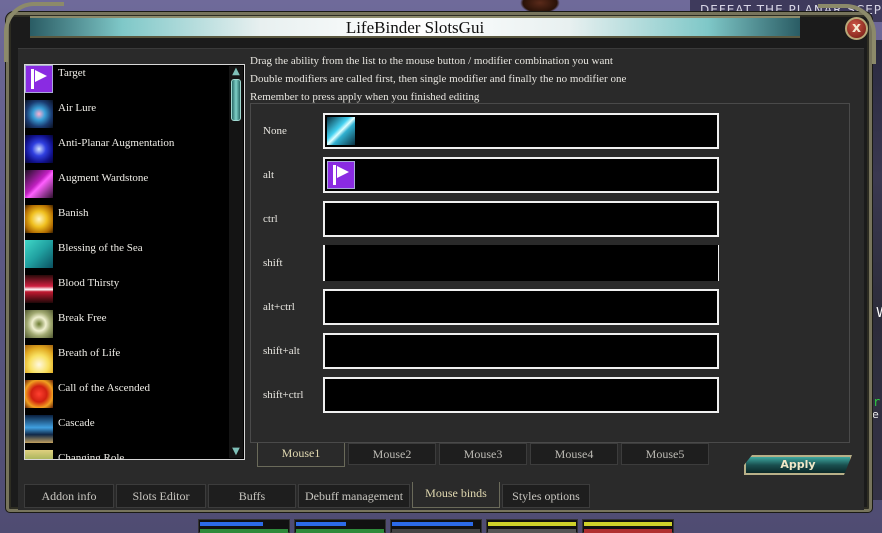 This screenshot has width=882, height=533. Describe the element at coordinates (89, 353) in the screenshot. I see `ability-label: Breath of Life` at that location.